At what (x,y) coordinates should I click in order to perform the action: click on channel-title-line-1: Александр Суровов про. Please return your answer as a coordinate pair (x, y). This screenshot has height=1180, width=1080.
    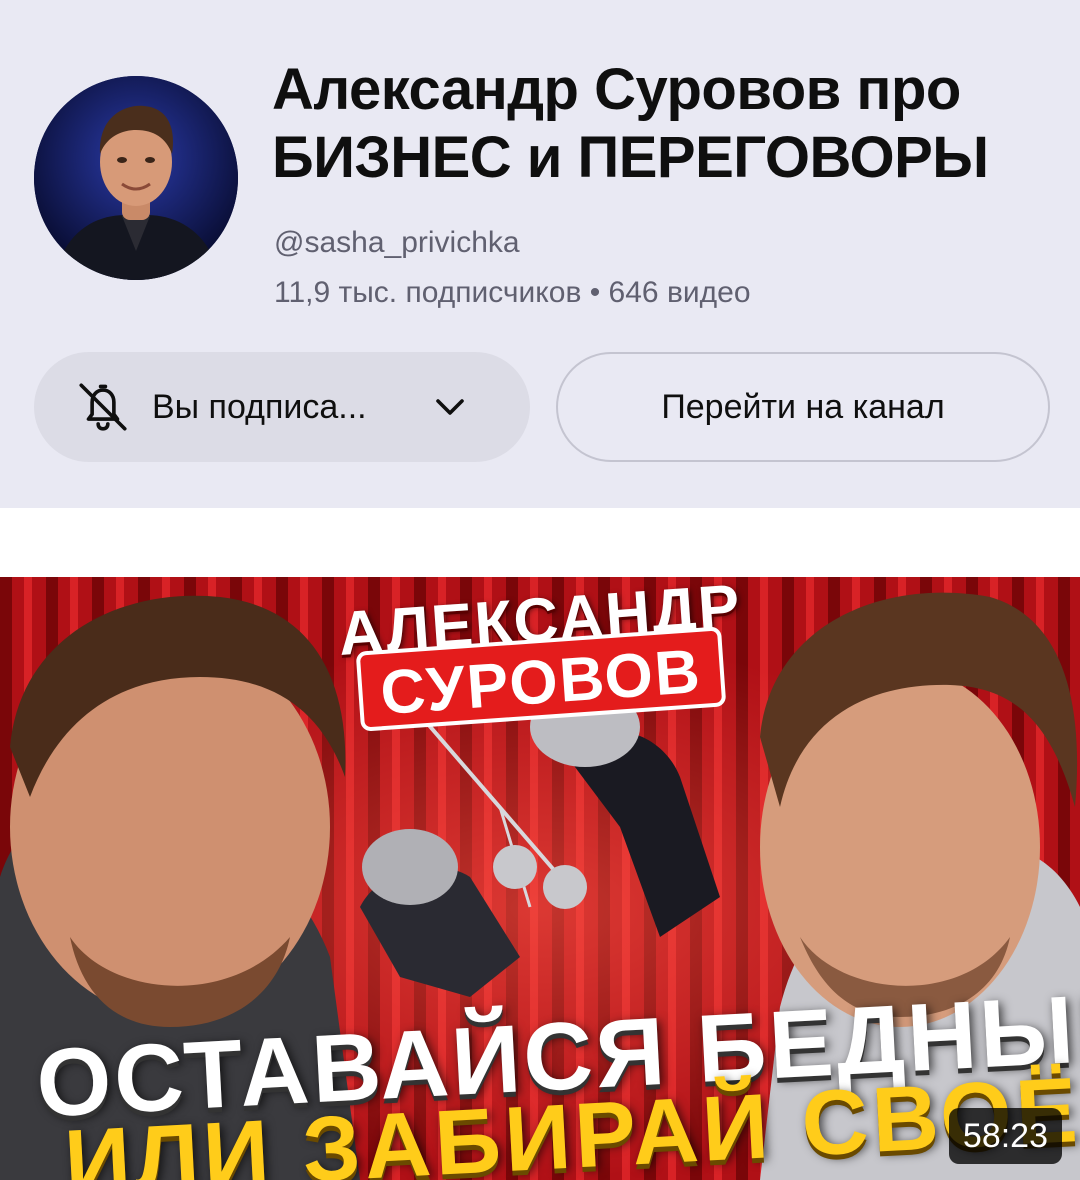
    Looking at the image, I should click on (616, 89).